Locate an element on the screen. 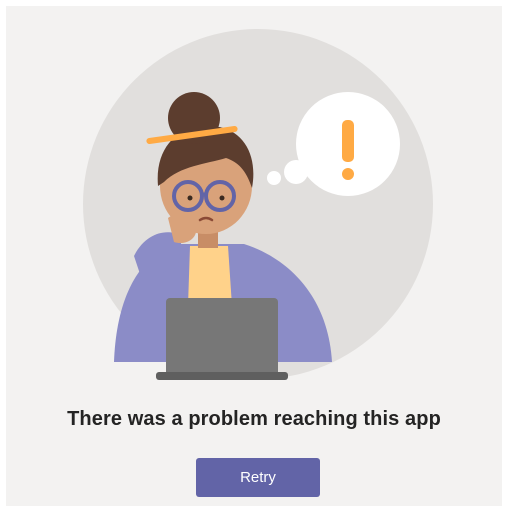 This screenshot has height=512, width=508. retry-button: Retry is located at coordinates (258, 477).